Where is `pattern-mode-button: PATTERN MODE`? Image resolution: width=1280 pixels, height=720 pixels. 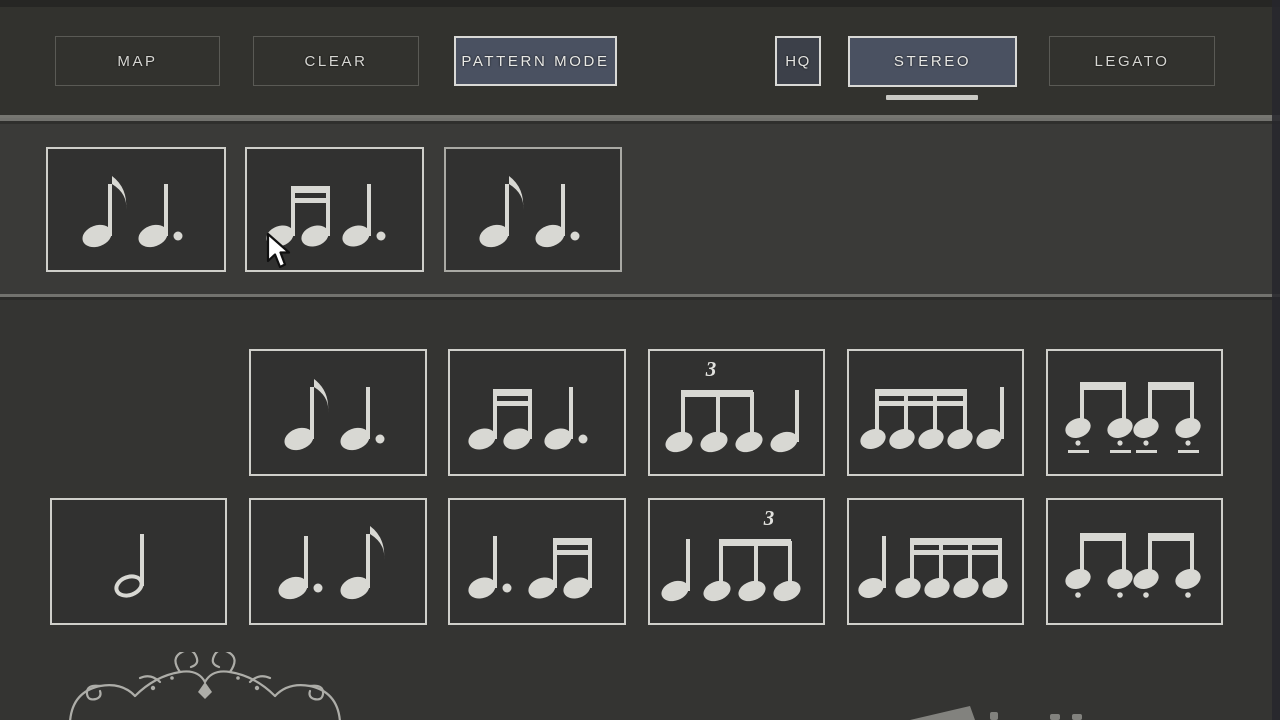 pattern-mode-button: PATTERN MODE is located at coordinates (535, 61).